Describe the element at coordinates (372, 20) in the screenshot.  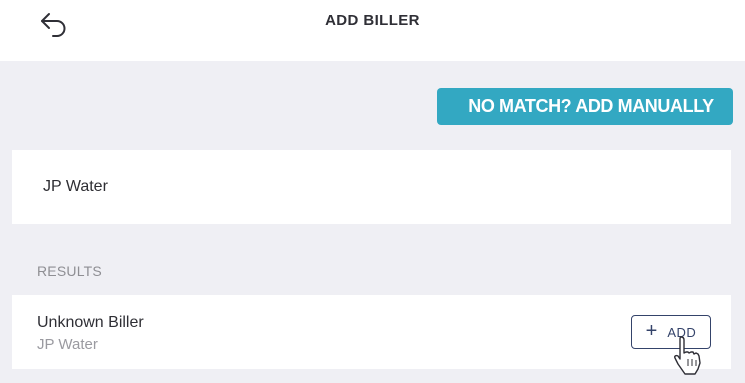
I see `page-title: ADD BILLER` at that location.